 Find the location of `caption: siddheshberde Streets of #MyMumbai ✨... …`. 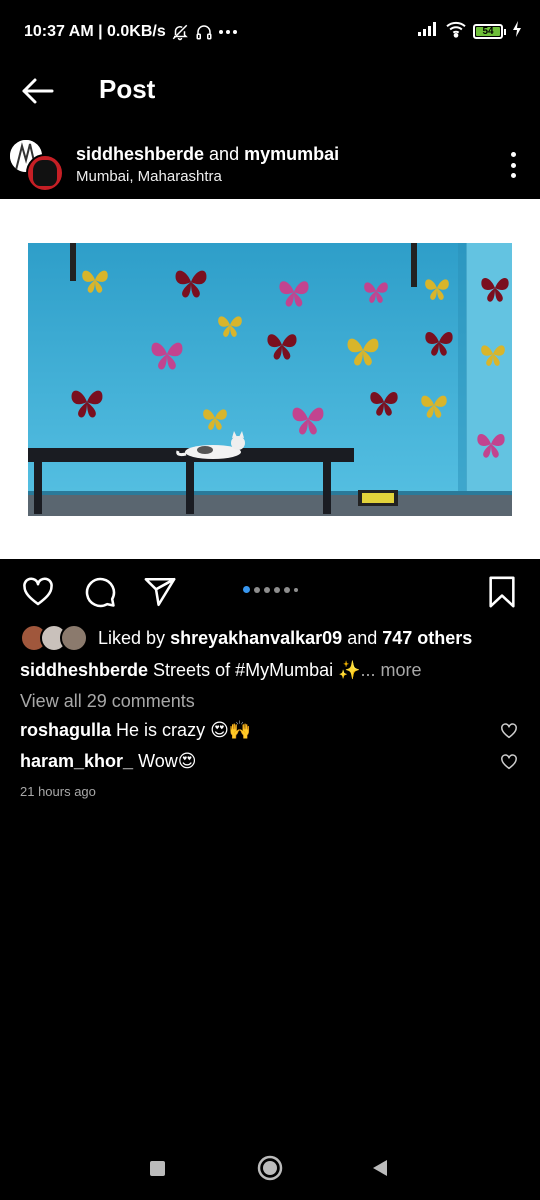

caption: siddheshberde Streets of #MyMumbai ✨... … is located at coordinates (221, 670).